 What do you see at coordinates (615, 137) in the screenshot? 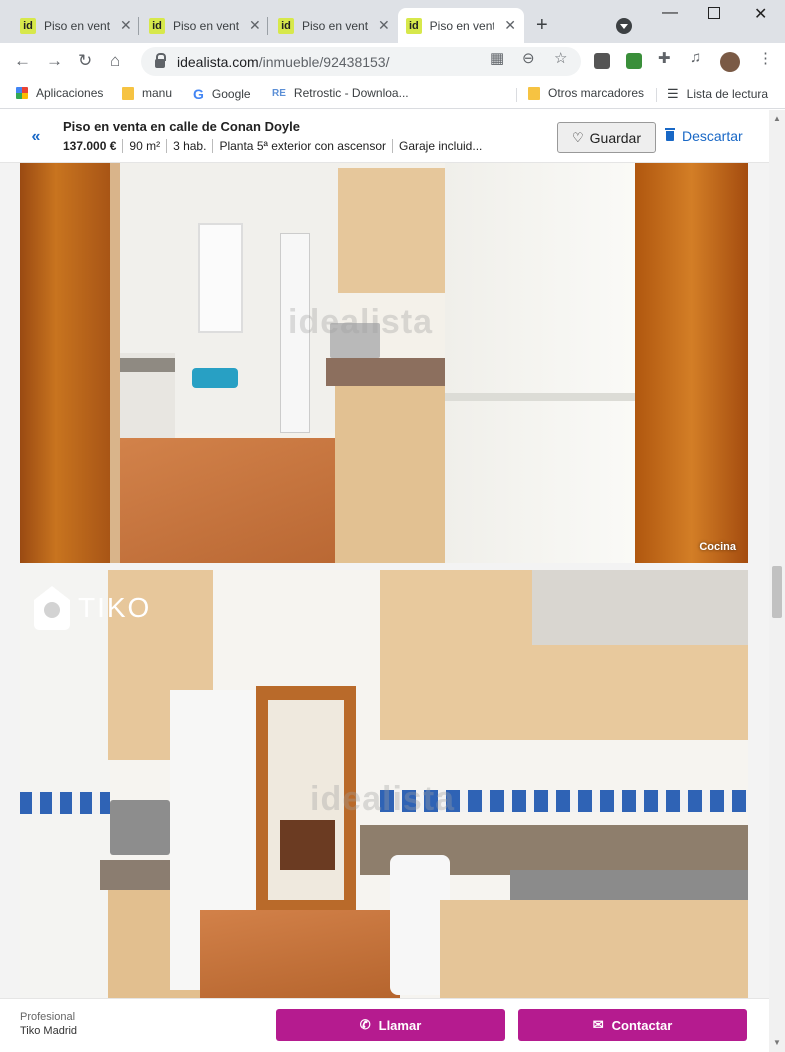
I see `save-label: Guardar` at bounding box center [615, 137].